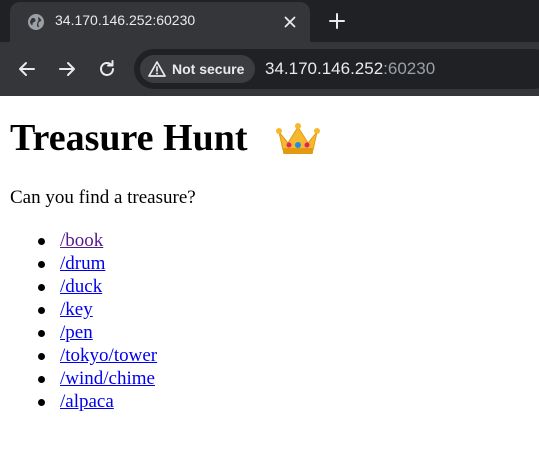  I want to click on link-key: /key, so click(76, 309).